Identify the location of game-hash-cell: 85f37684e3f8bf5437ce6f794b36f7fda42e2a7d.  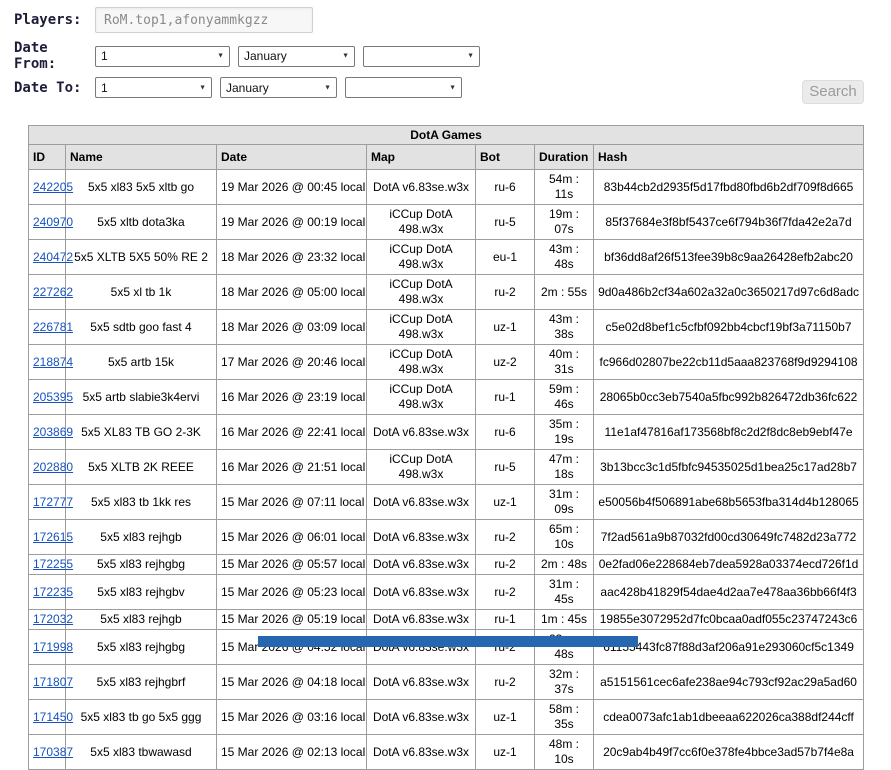
(728, 222).